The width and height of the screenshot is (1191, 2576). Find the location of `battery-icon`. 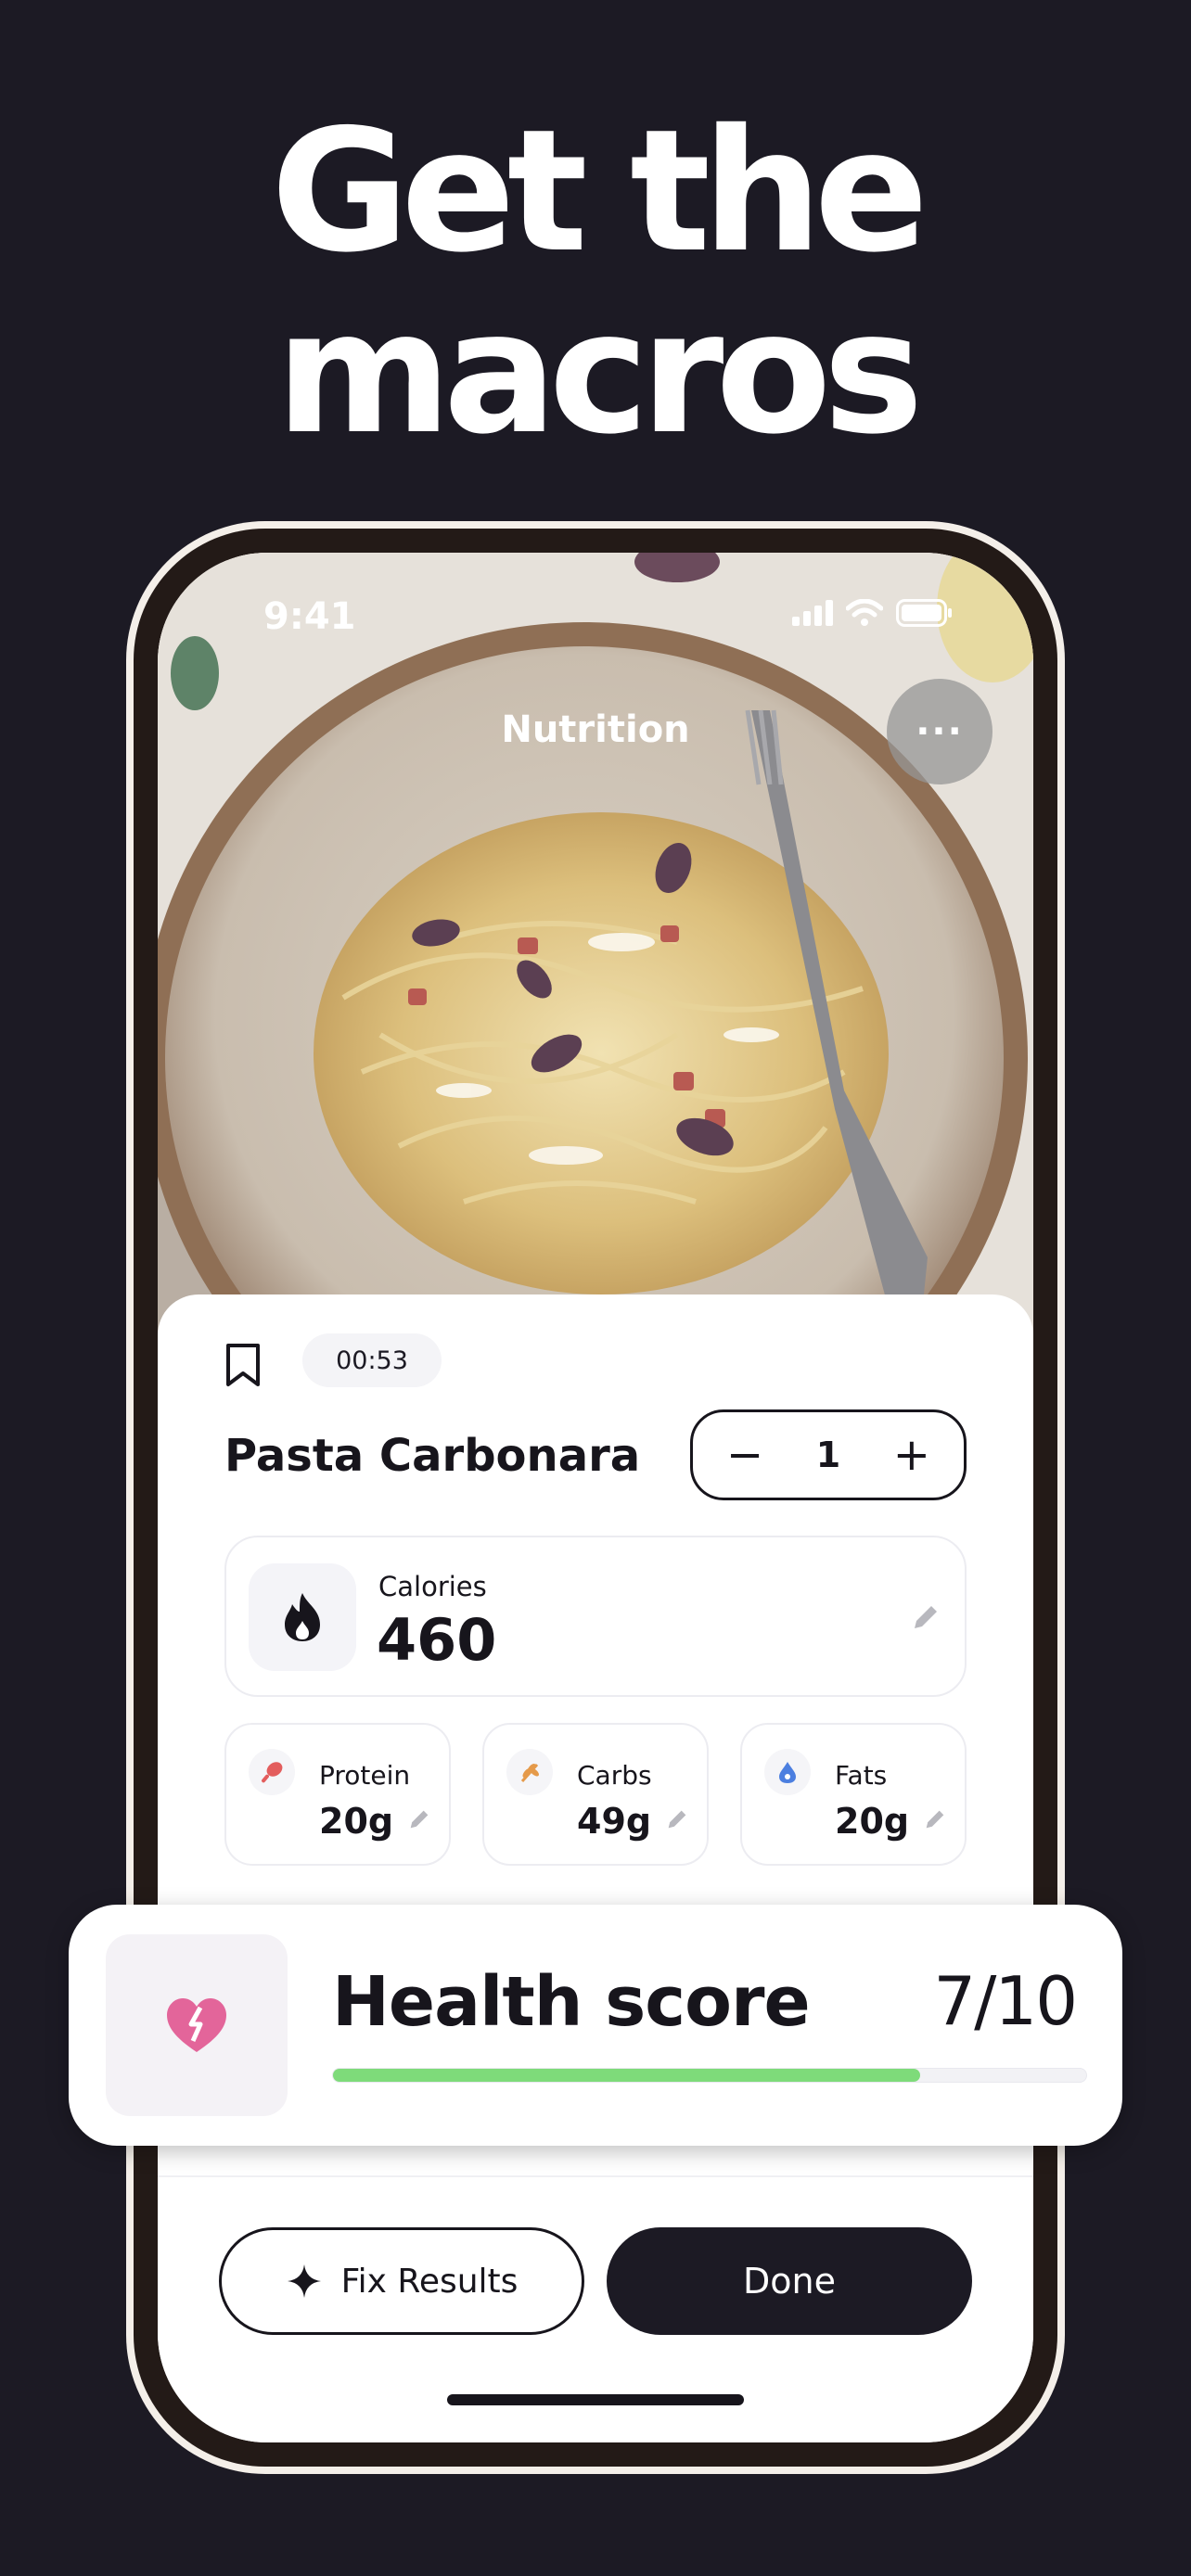

battery-icon is located at coordinates (924, 613).